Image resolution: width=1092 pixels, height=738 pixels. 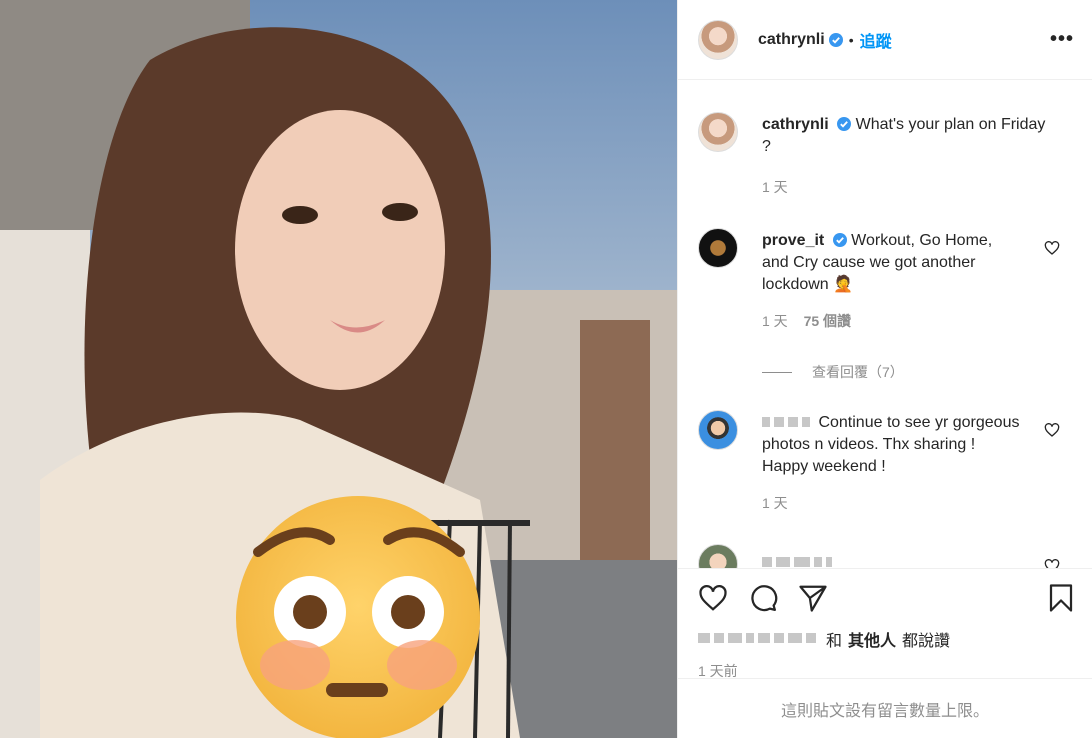 What do you see at coordinates (919, 372) in the screenshot?
I see `view-replies-button: 查看回覆（7）` at bounding box center [919, 372].